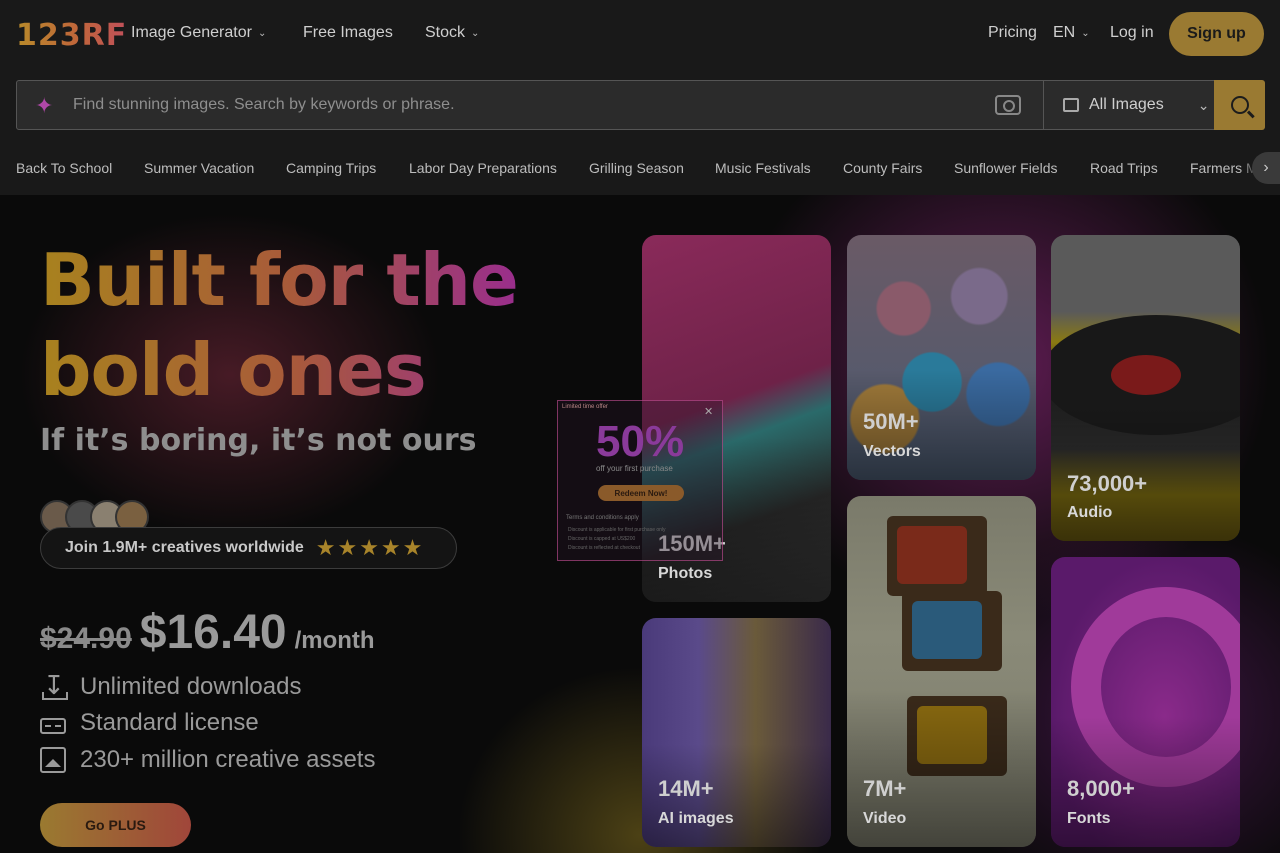  What do you see at coordinates (696, 818) in the screenshot?
I see `tile-label: AI images` at bounding box center [696, 818].